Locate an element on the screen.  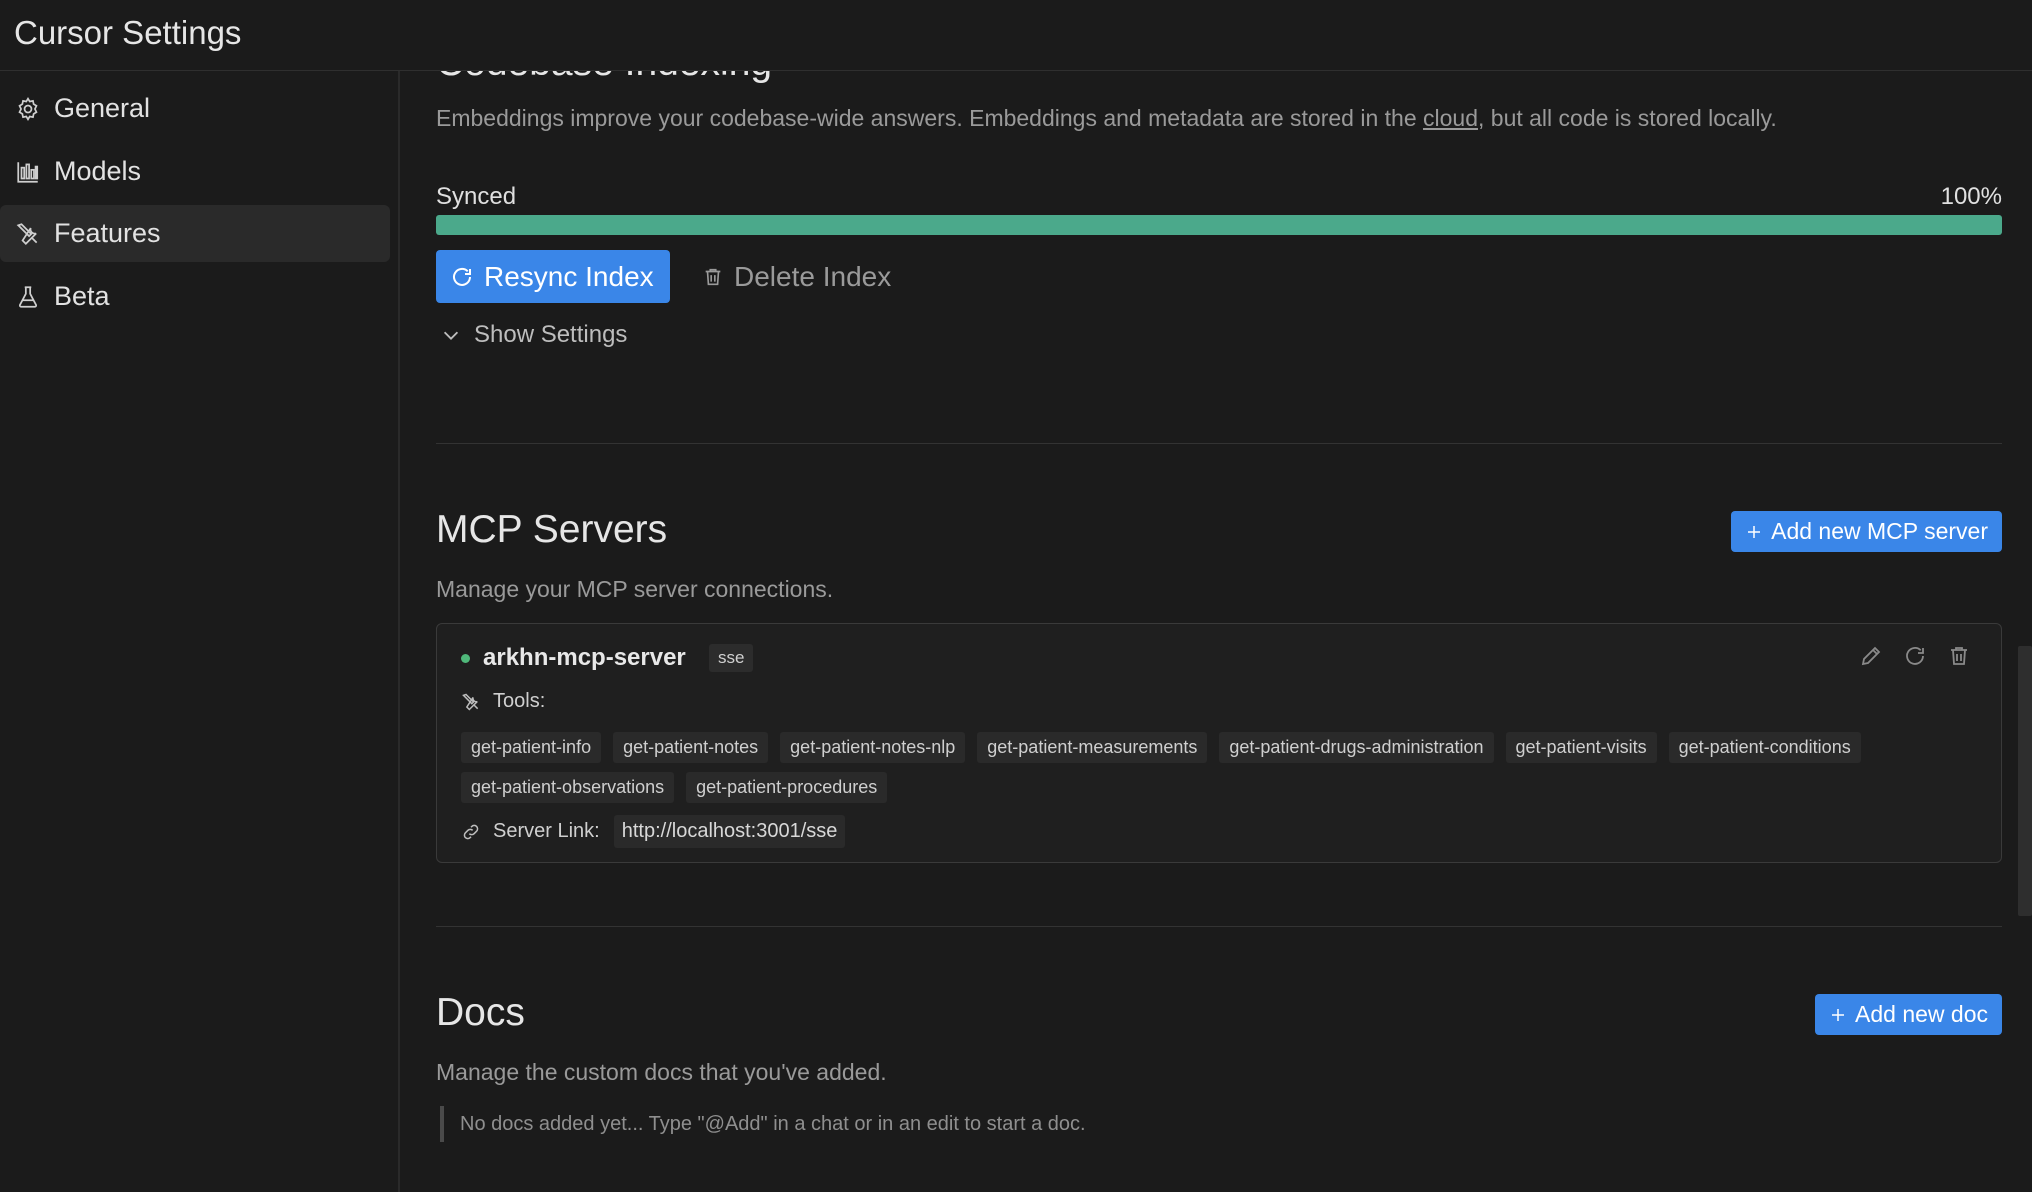
sidebar-item-label: General is located at coordinates (102, 108).